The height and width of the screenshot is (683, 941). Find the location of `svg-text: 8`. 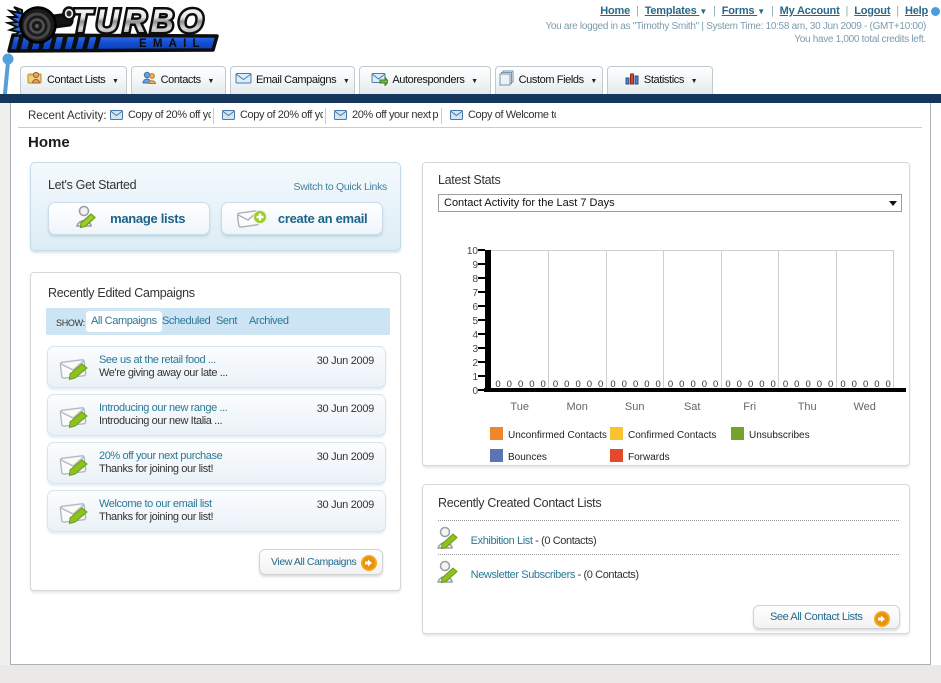

svg-text: 8 is located at coordinates (475, 279).